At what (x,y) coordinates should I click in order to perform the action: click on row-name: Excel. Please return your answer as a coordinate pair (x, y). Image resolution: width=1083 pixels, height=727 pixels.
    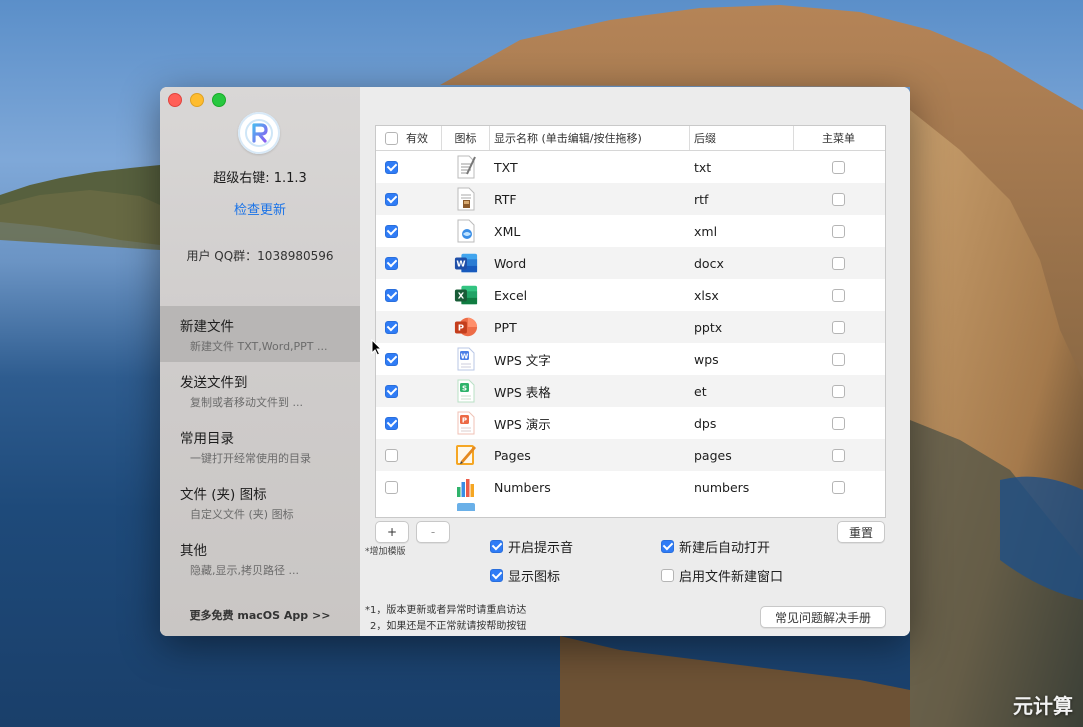
    Looking at the image, I should click on (590, 295).